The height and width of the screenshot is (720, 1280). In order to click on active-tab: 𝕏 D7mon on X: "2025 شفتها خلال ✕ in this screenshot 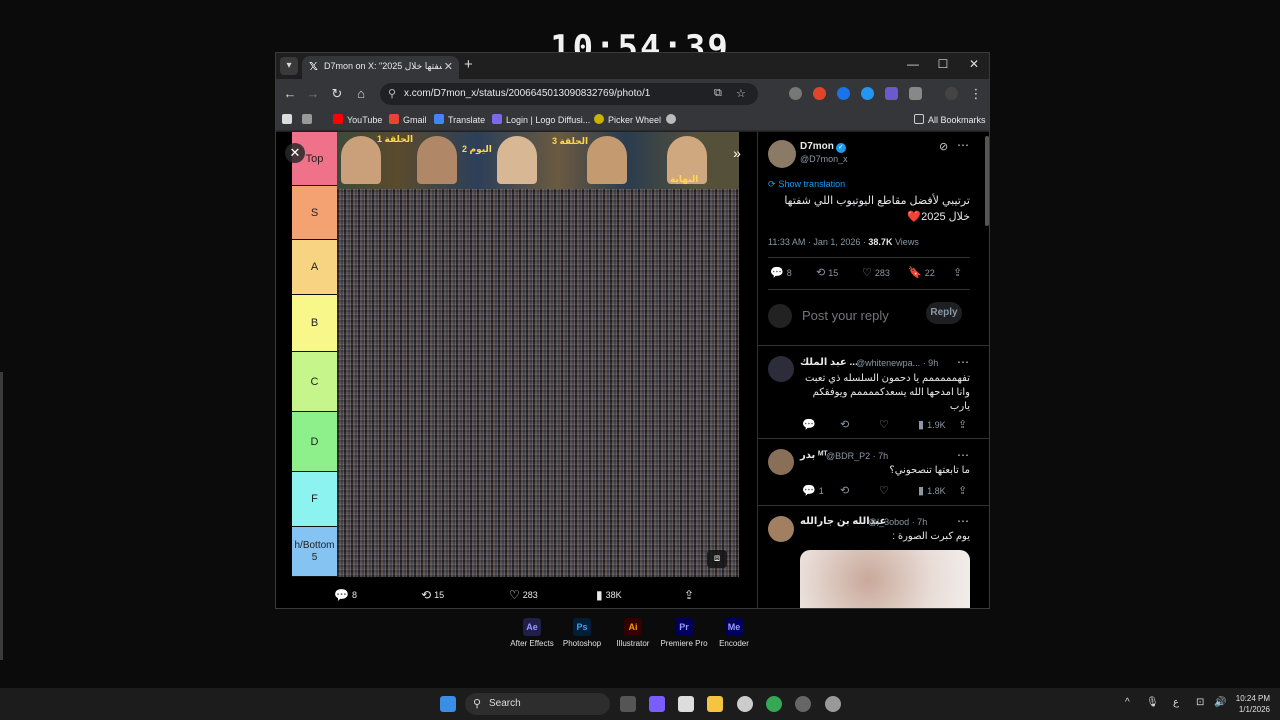, I will do `click(380, 67)`.